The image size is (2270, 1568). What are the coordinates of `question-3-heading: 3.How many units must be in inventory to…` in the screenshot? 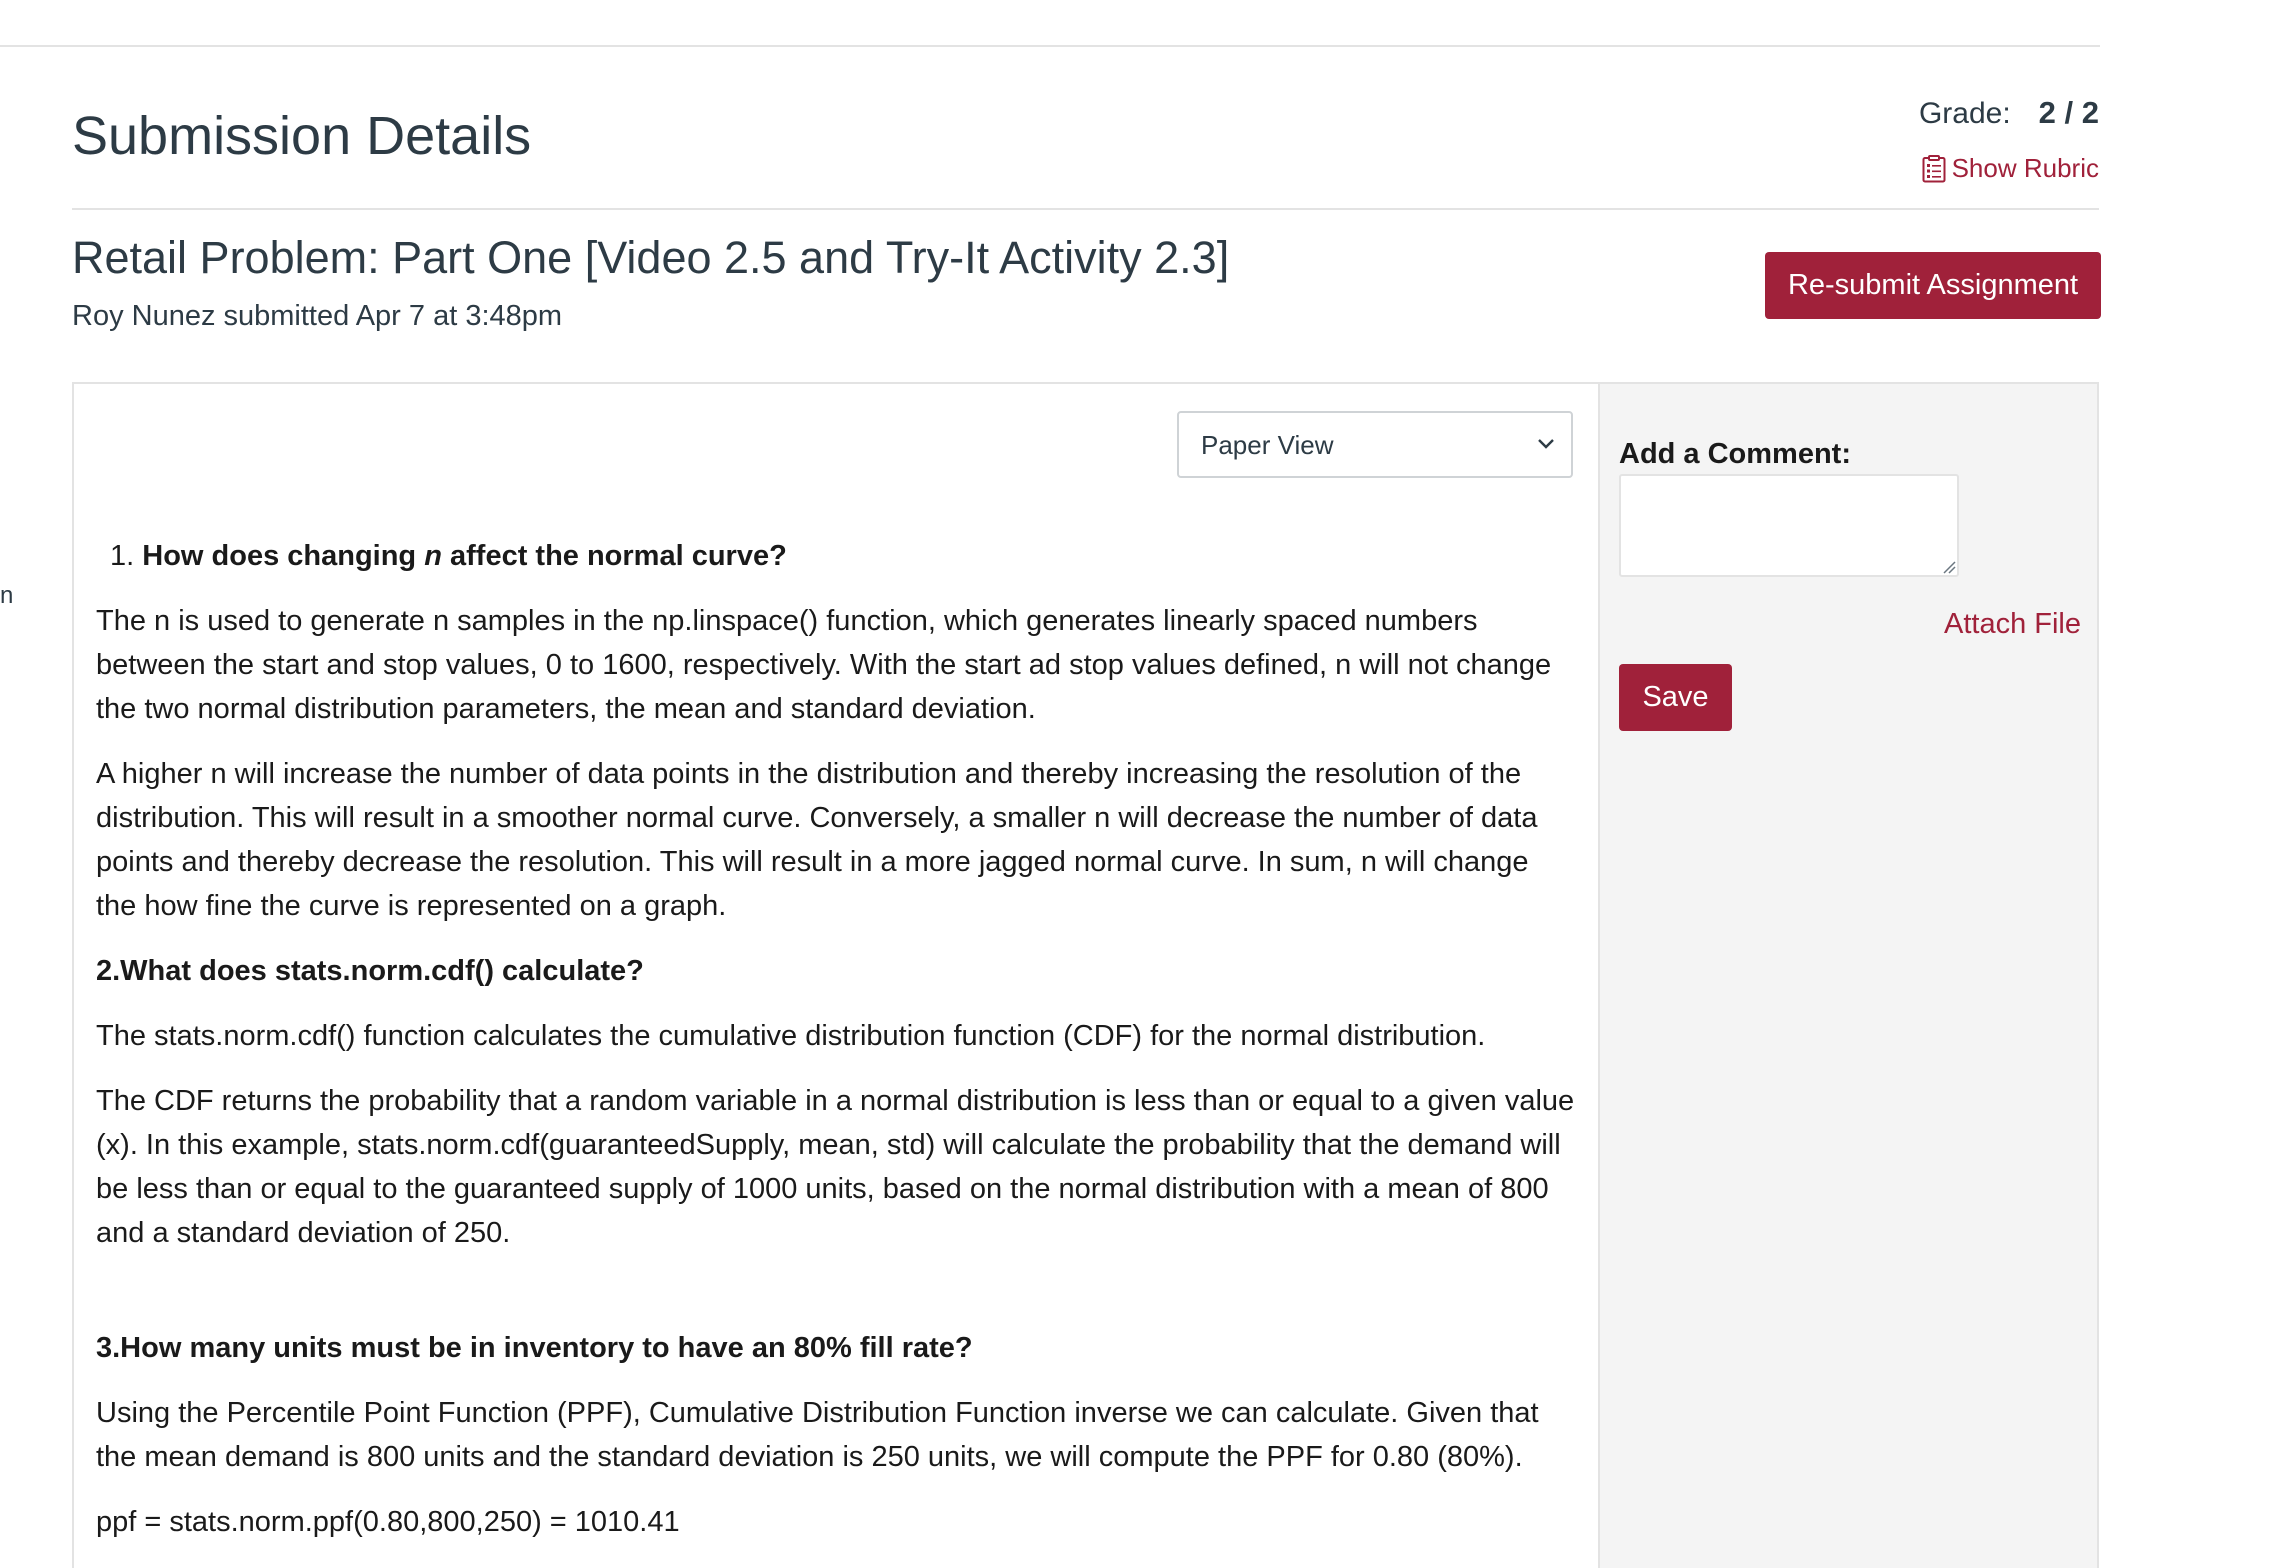 It's located at (534, 1348).